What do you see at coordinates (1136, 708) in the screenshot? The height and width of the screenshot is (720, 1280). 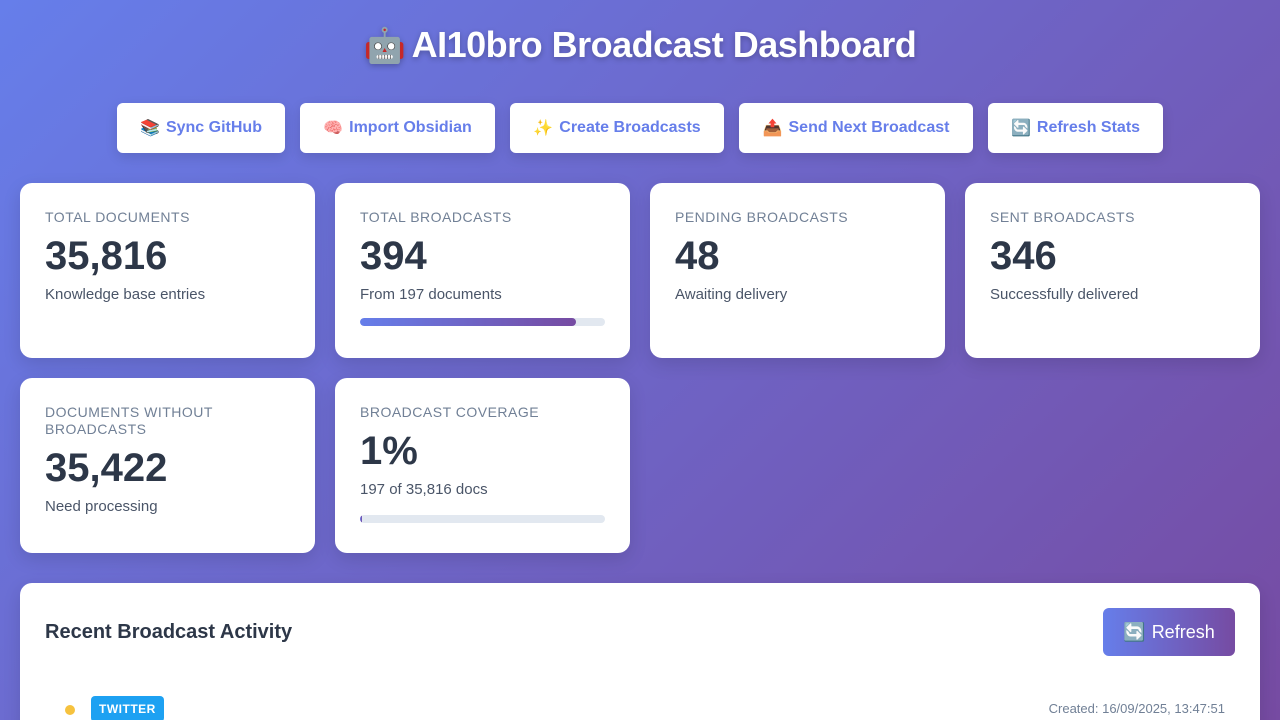 I see `created-timestamp: Created: 16/09/2025, 13:47:51` at bounding box center [1136, 708].